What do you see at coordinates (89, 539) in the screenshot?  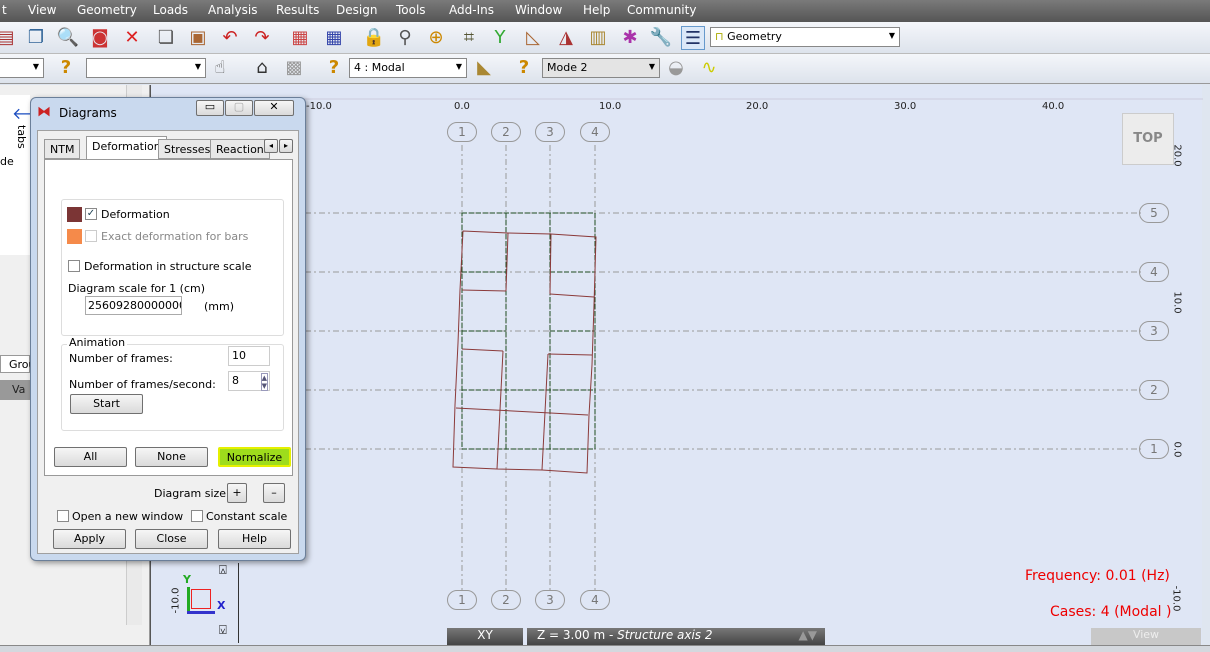 I see `apply-button: Apply` at bounding box center [89, 539].